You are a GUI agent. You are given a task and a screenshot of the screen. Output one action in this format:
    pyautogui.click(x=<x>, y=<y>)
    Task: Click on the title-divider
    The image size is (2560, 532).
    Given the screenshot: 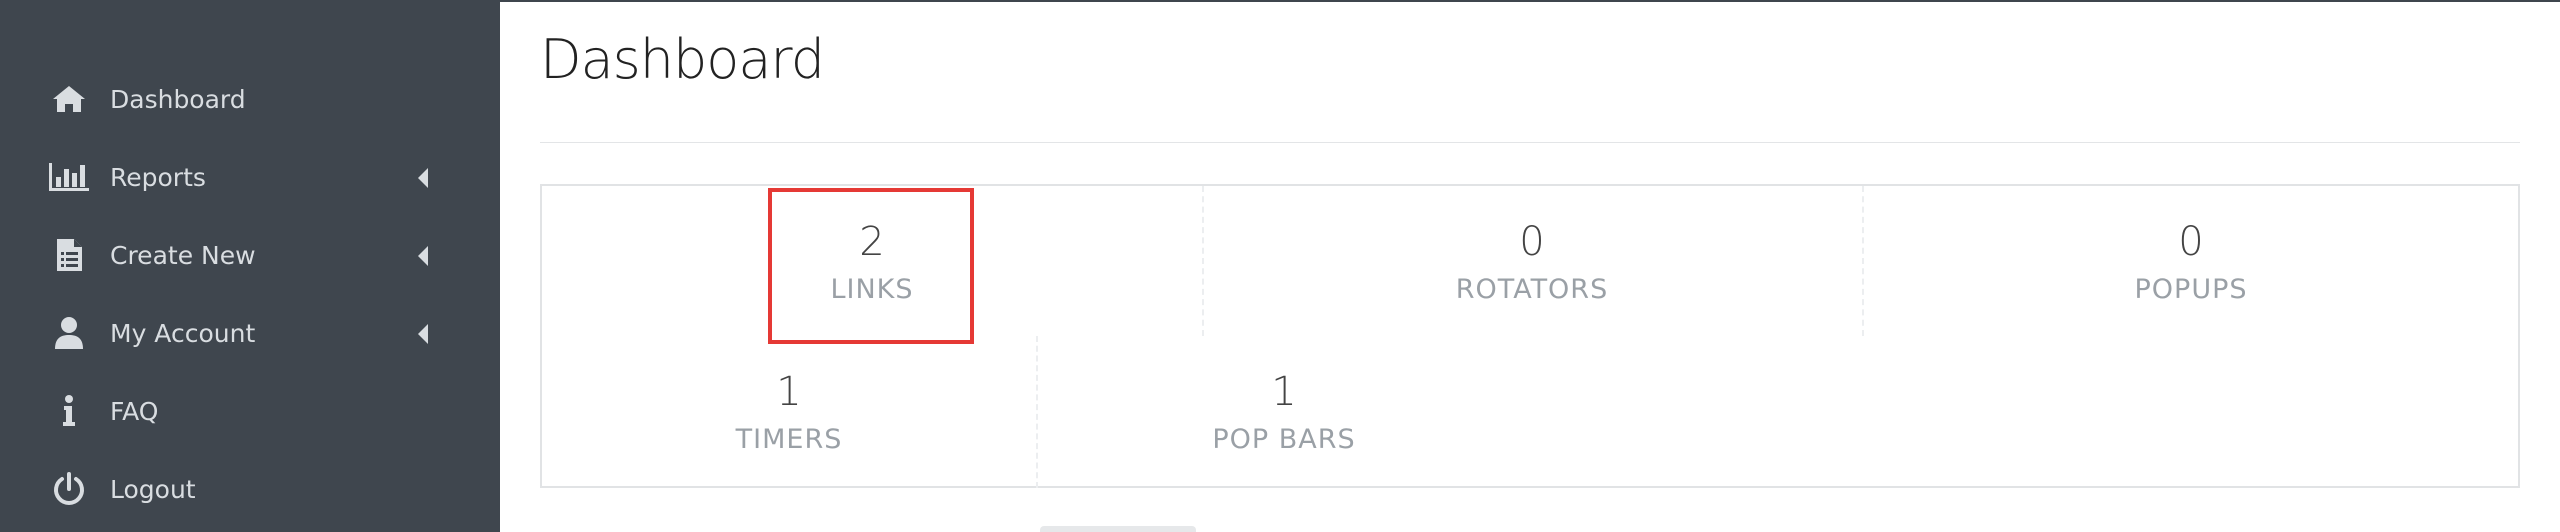 What is the action you would take?
    pyautogui.click(x=1530, y=142)
    